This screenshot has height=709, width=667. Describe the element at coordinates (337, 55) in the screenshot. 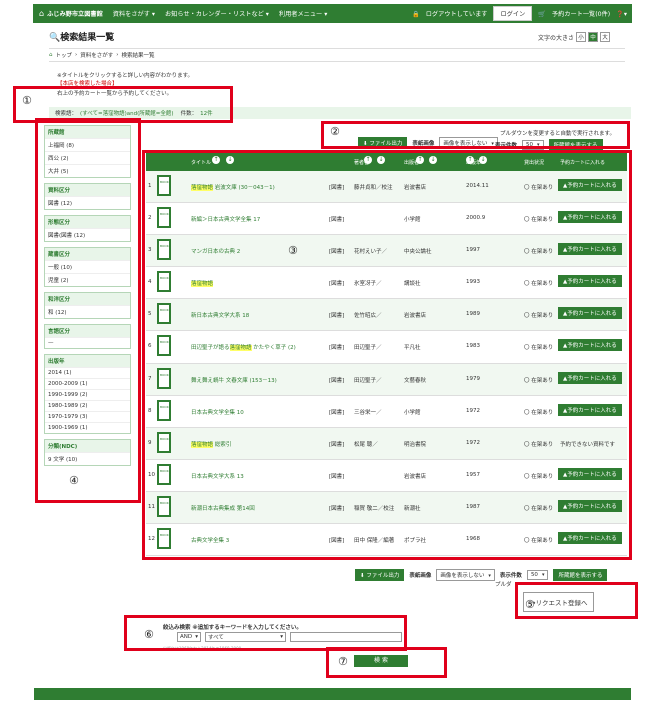

I see `breadcrumb: ⌂ トップ › 資料をさがす › 検索結果一覧` at that location.